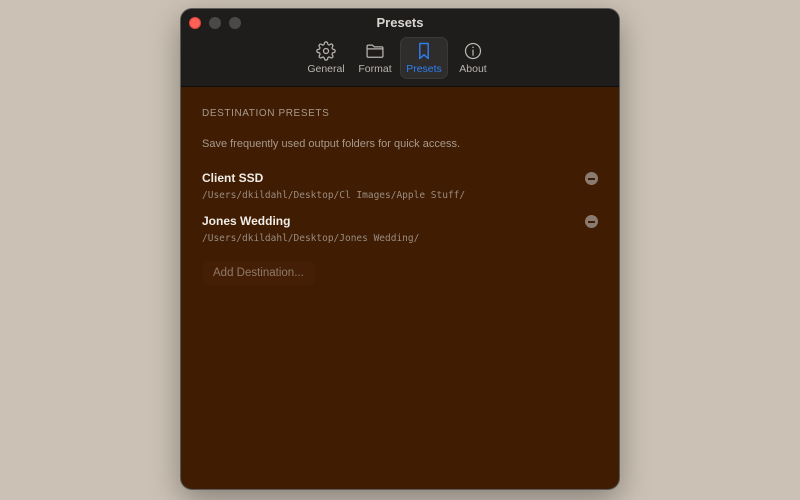  I want to click on tab-about-label: About, so click(473, 69).